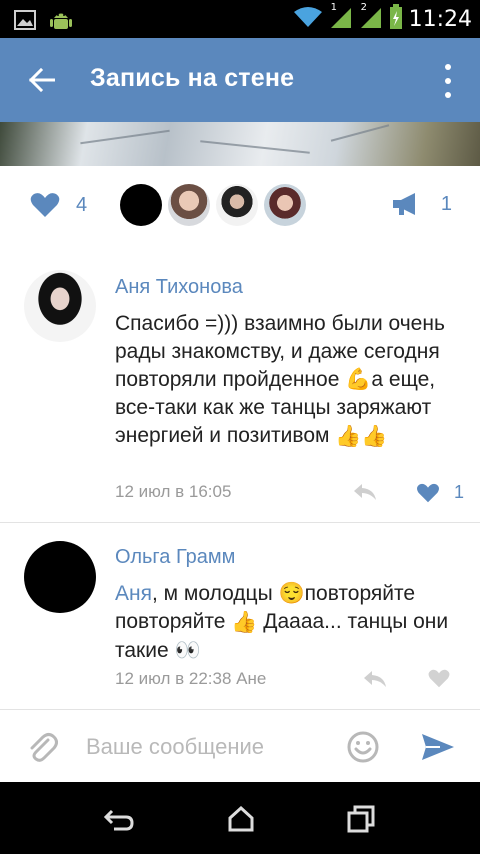 This screenshot has height=854, width=480. Describe the element at coordinates (448, 81) in the screenshot. I see `overflow-menu-button` at that location.